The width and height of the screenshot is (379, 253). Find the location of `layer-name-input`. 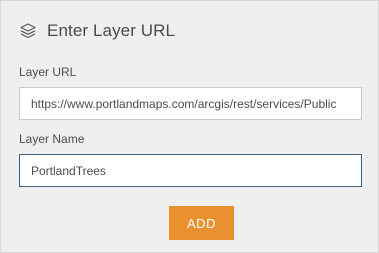

layer-name-input is located at coordinates (190, 170).